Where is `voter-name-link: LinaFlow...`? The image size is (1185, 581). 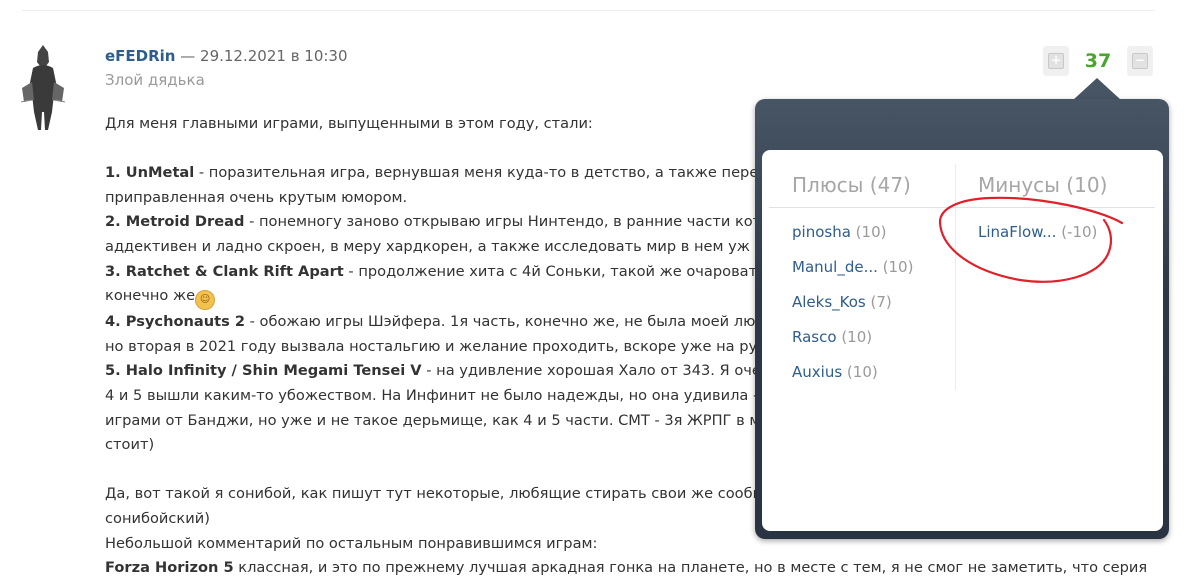 voter-name-link: LinaFlow... is located at coordinates (1017, 232).